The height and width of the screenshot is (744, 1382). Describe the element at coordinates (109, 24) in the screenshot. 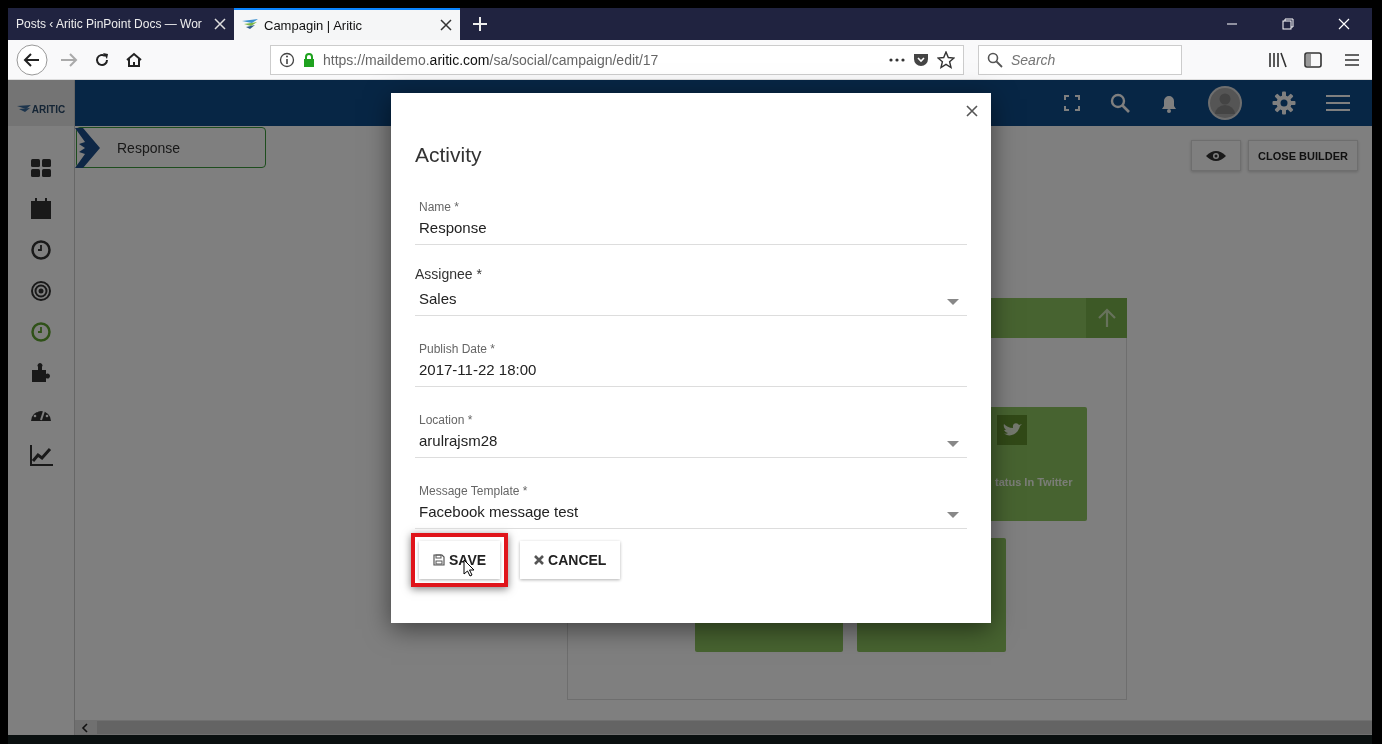

I see `tab-title: Posts ‹ Aritic PinPoint Docs — Wor` at that location.